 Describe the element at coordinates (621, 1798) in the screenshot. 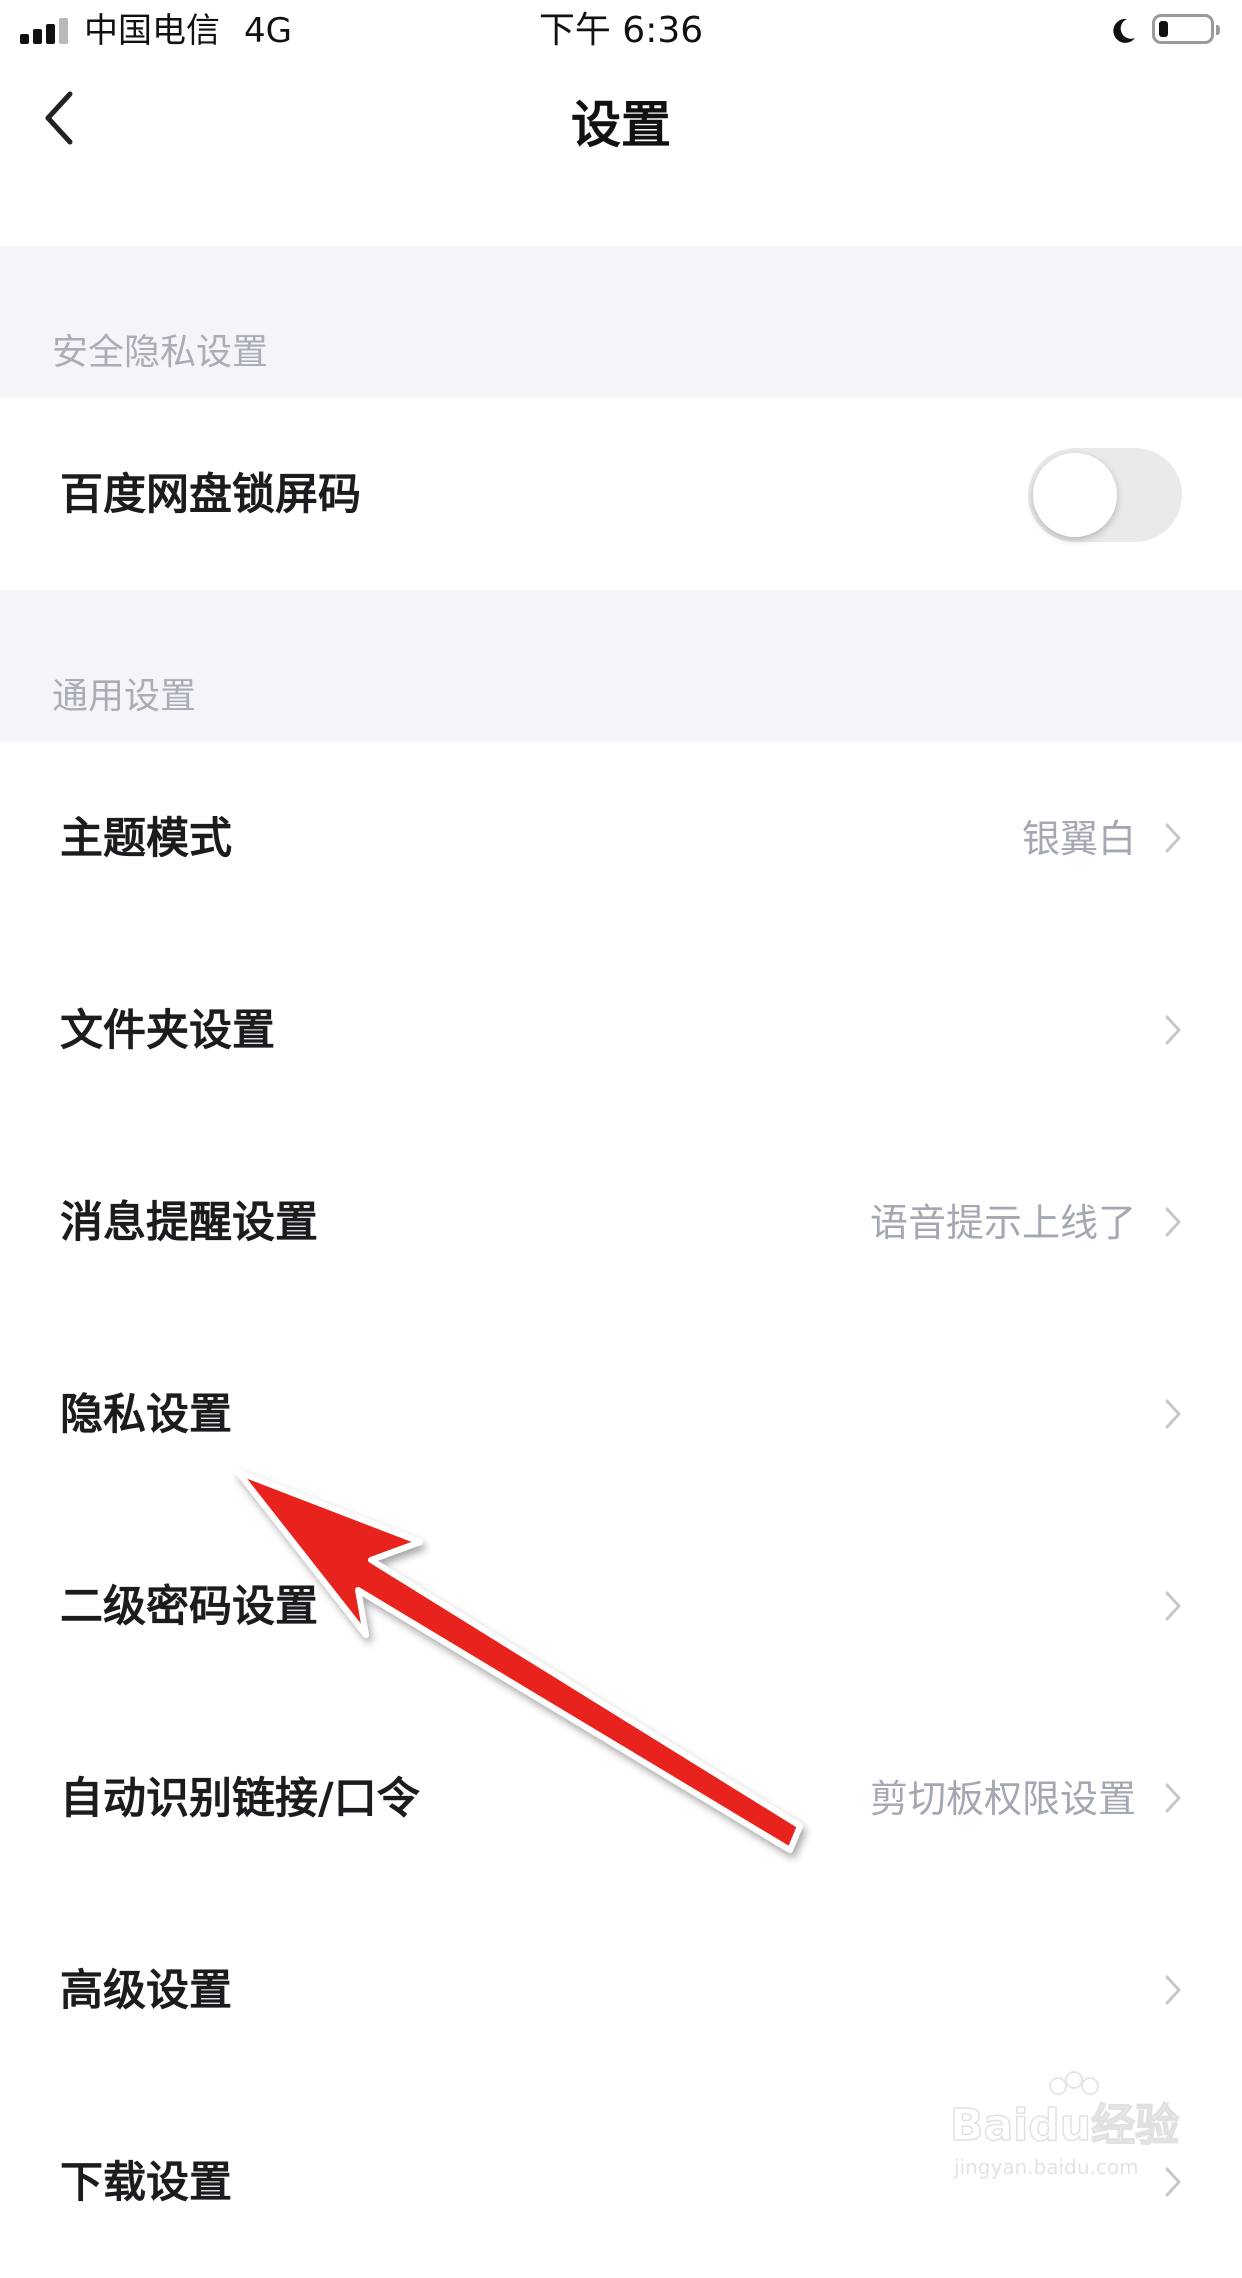

I see `settings-row-auto-link: 自动识别链接/口令 剪切板权限设置` at that location.